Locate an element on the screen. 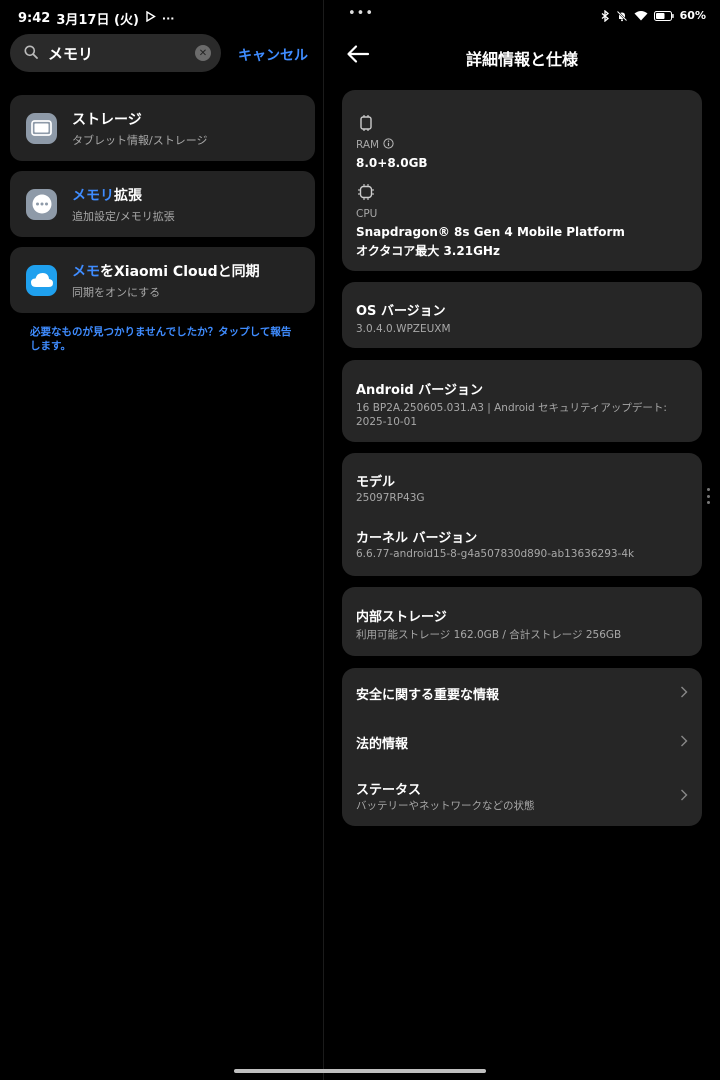 The width and height of the screenshot is (720, 1080). home-gesture-bar is located at coordinates (360, 1071).